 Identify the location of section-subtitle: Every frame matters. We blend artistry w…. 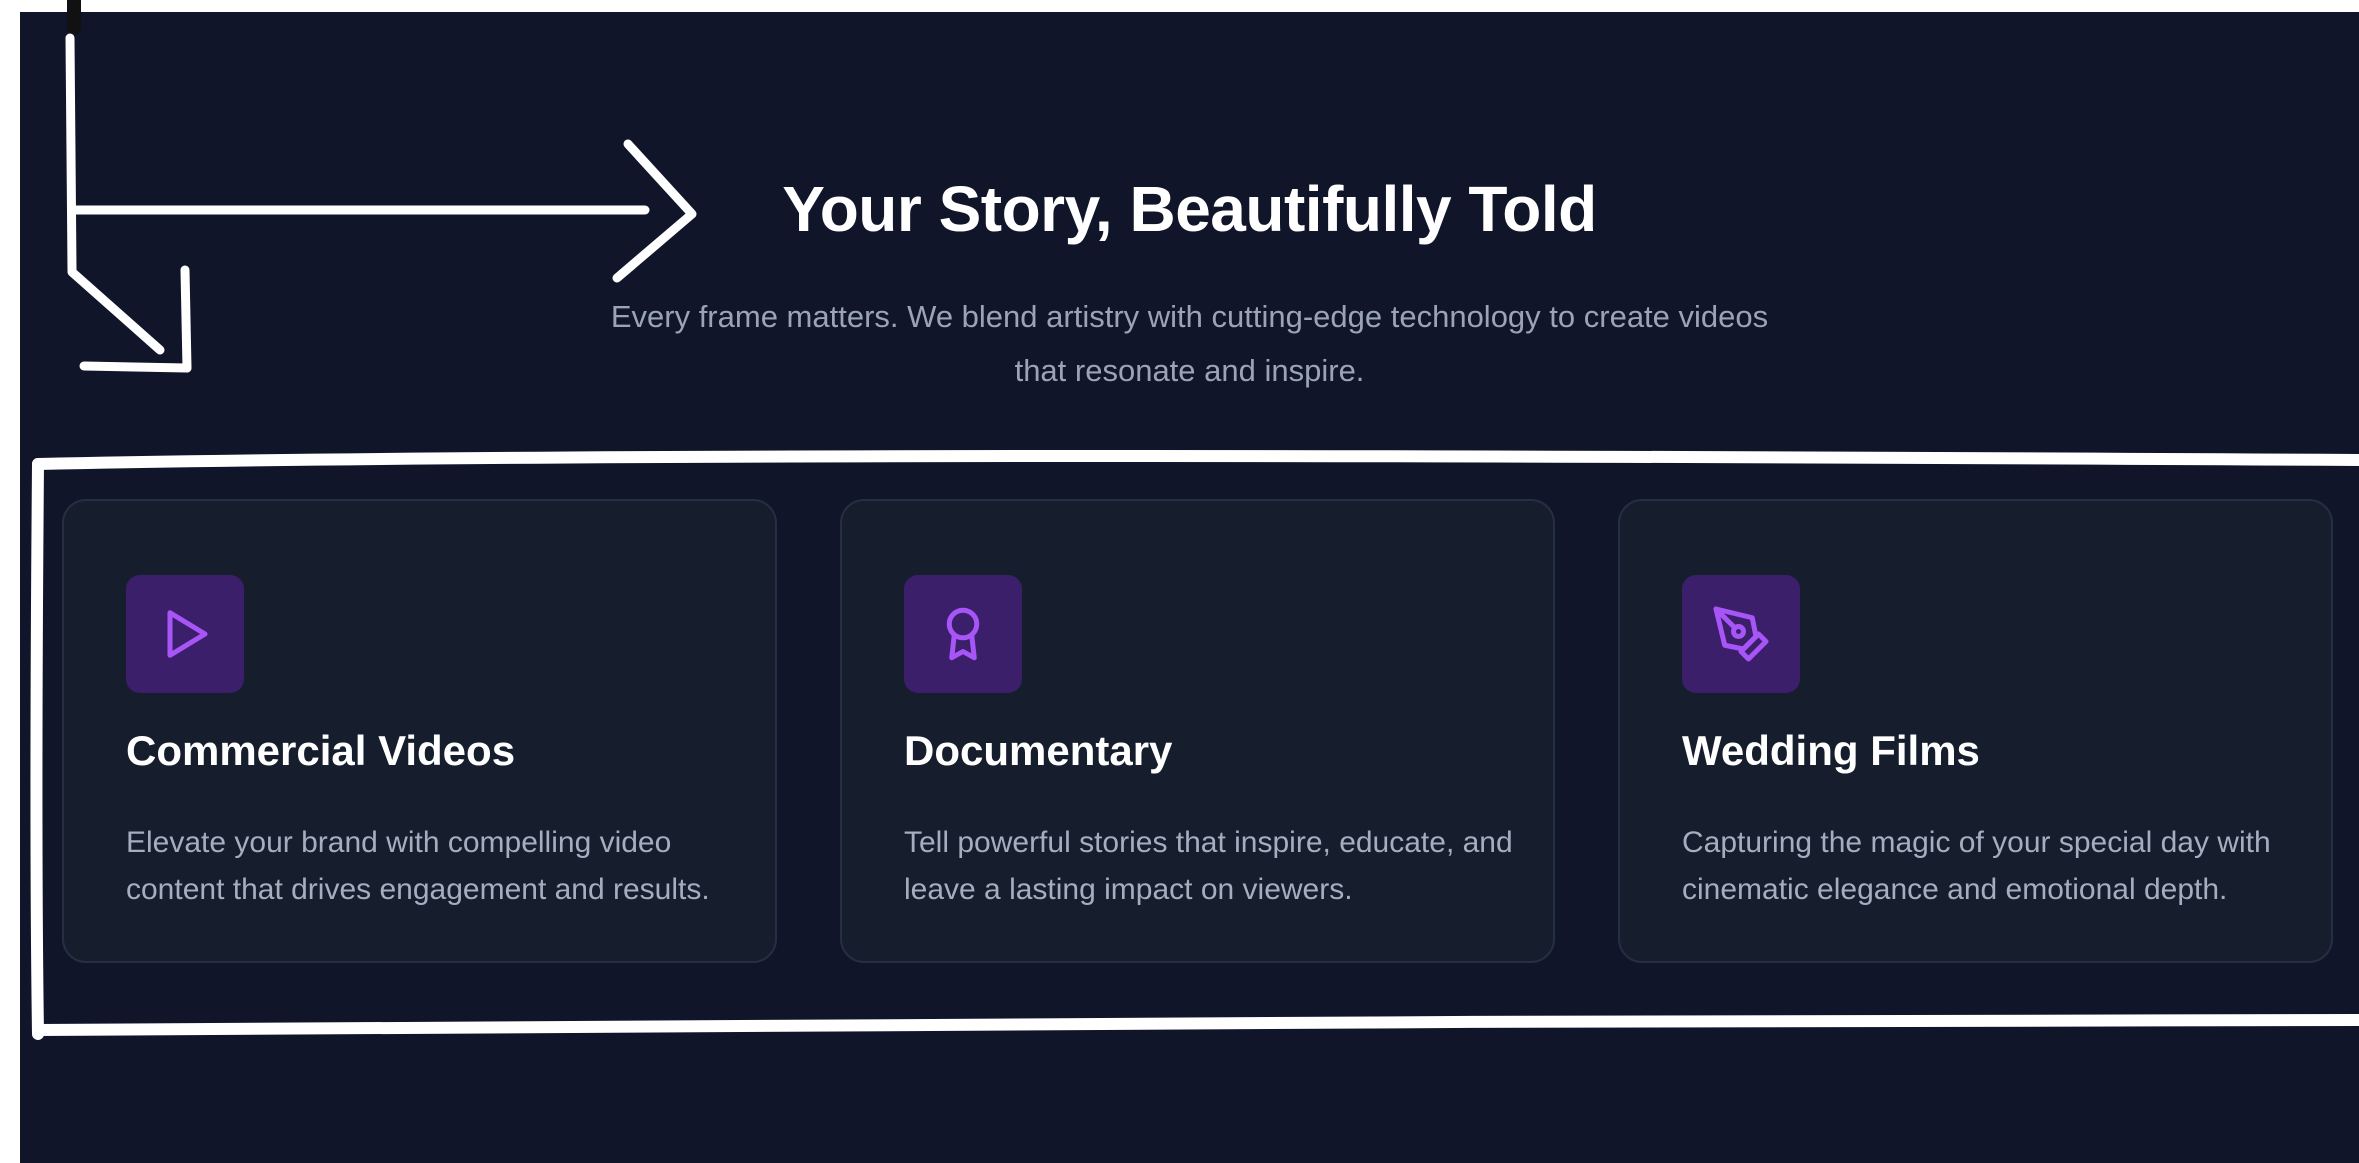
(1189, 343).